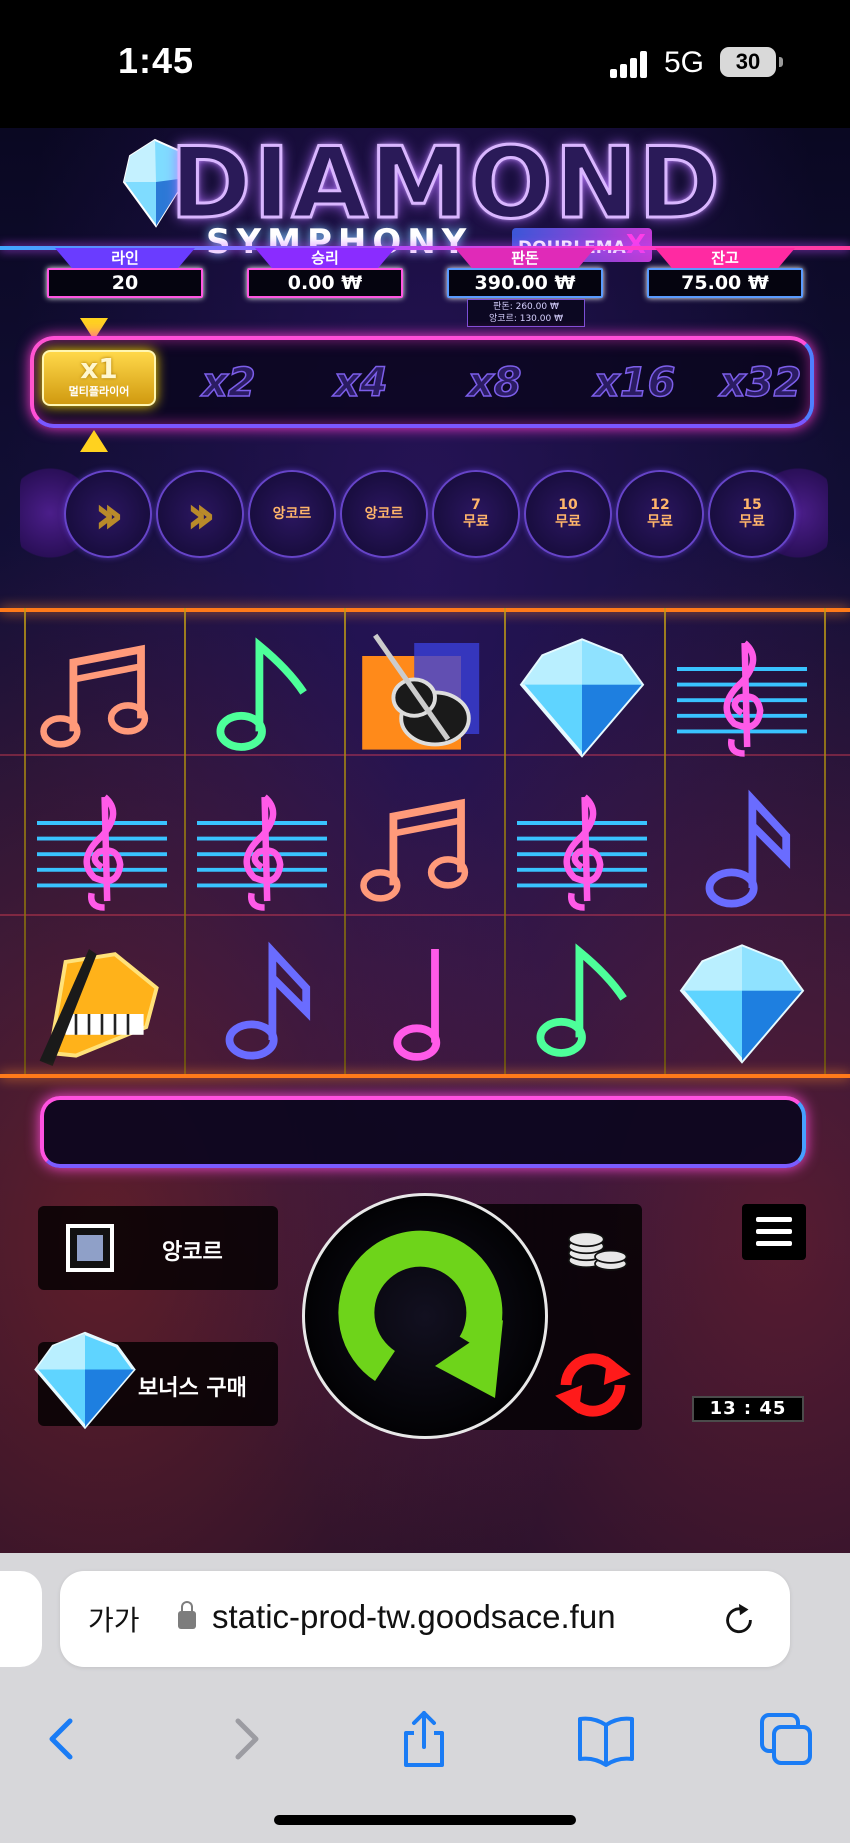 The width and height of the screenshot is (850, 1843). Describe the element at coordinates (786, 1739) in the screenshot. I see `tabs-icon` at that location.